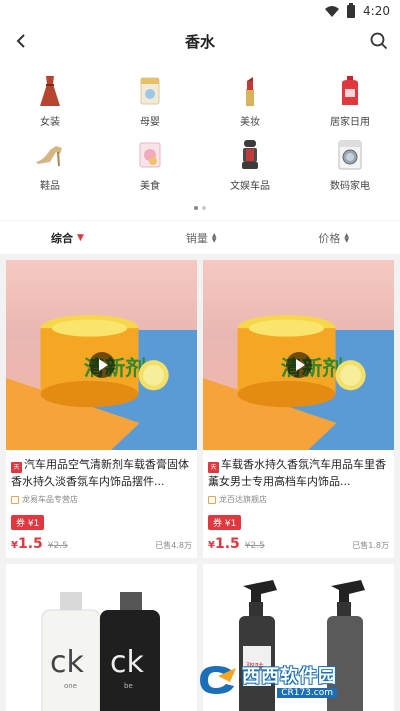 The width and height of the screenshot is (400, 711). I want to click on sold-count: 已售4.8万, so click(173, 545).